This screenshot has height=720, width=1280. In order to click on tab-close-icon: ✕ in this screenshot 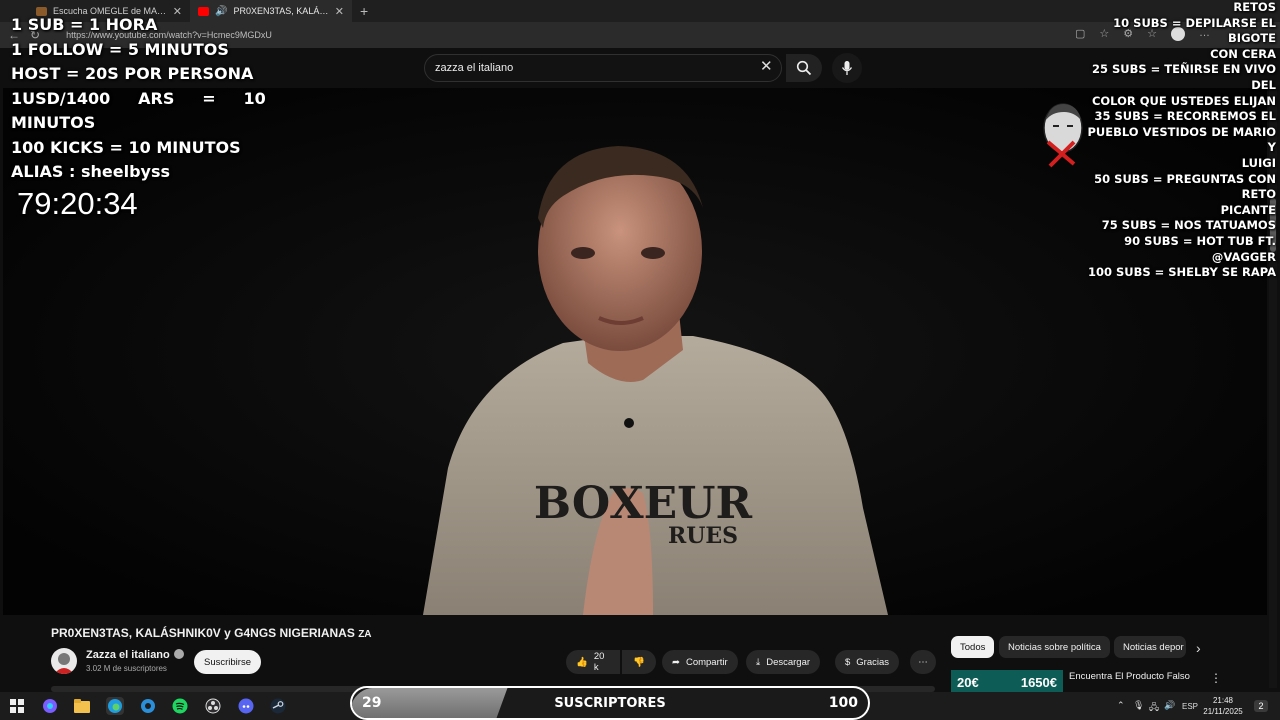, I will do `click(339, 11)`.